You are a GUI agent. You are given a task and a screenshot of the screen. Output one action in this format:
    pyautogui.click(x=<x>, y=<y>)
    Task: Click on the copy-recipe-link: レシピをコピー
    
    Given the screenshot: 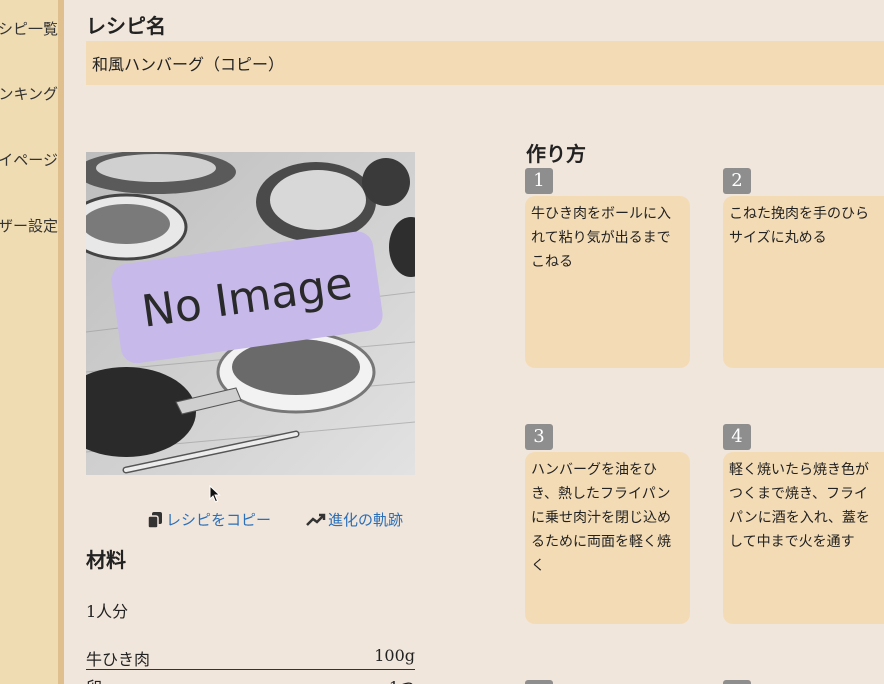 What is the action you would take?
    pyautogui.click(x=209, y=519)
    